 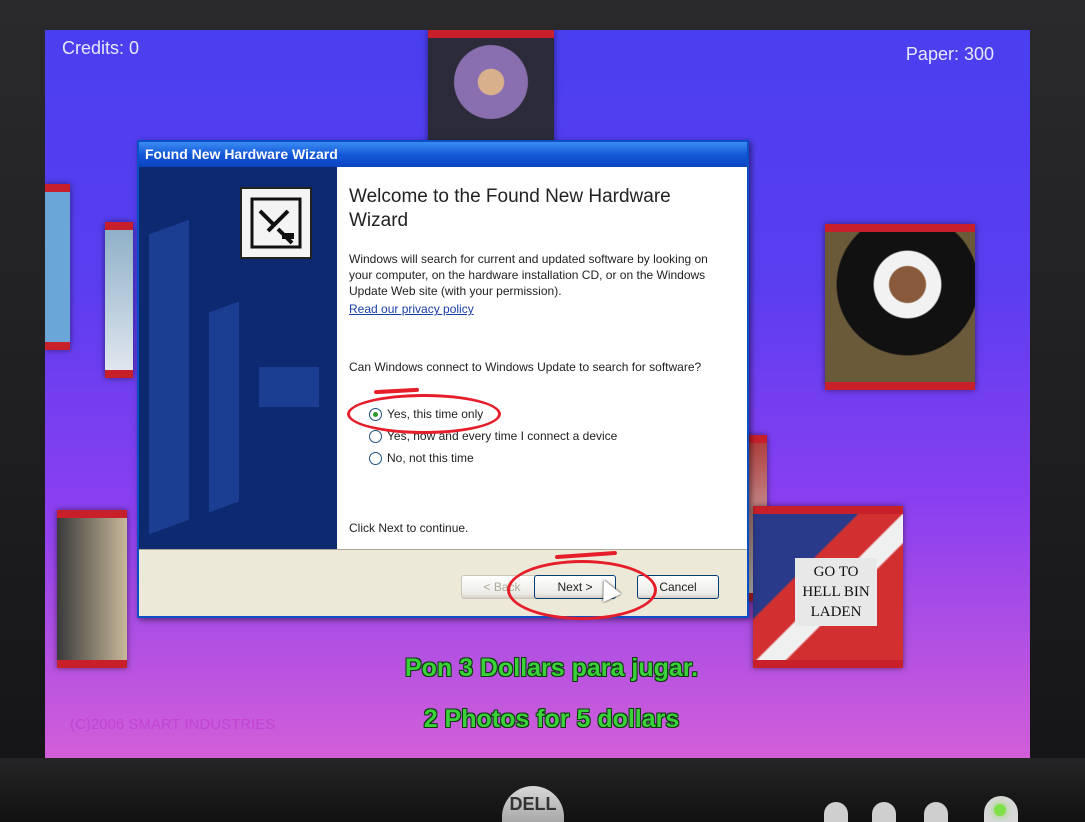 What do you see at coordinates (101, 48) in the screenshot?
I see `credits-label: Credits: 0` at bounding box center [101, 48].